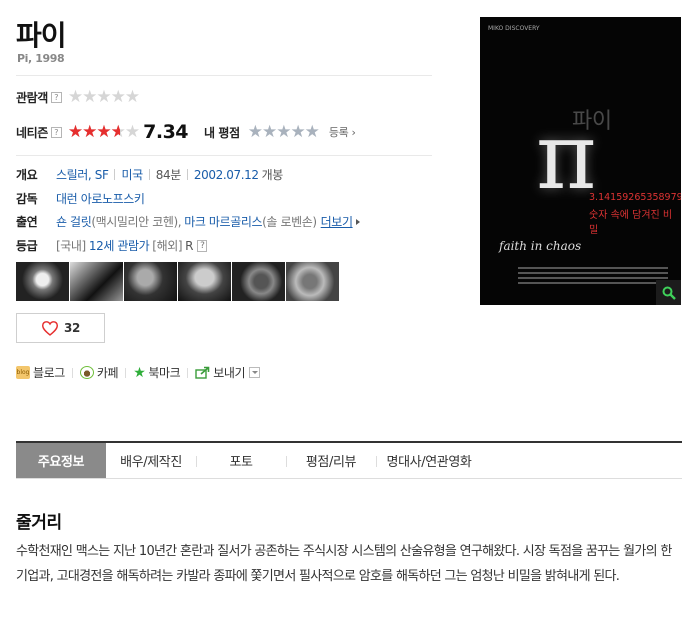 This screenshot has height=628, width=692. I want to click on runtime: 84분, so click(168, 175).